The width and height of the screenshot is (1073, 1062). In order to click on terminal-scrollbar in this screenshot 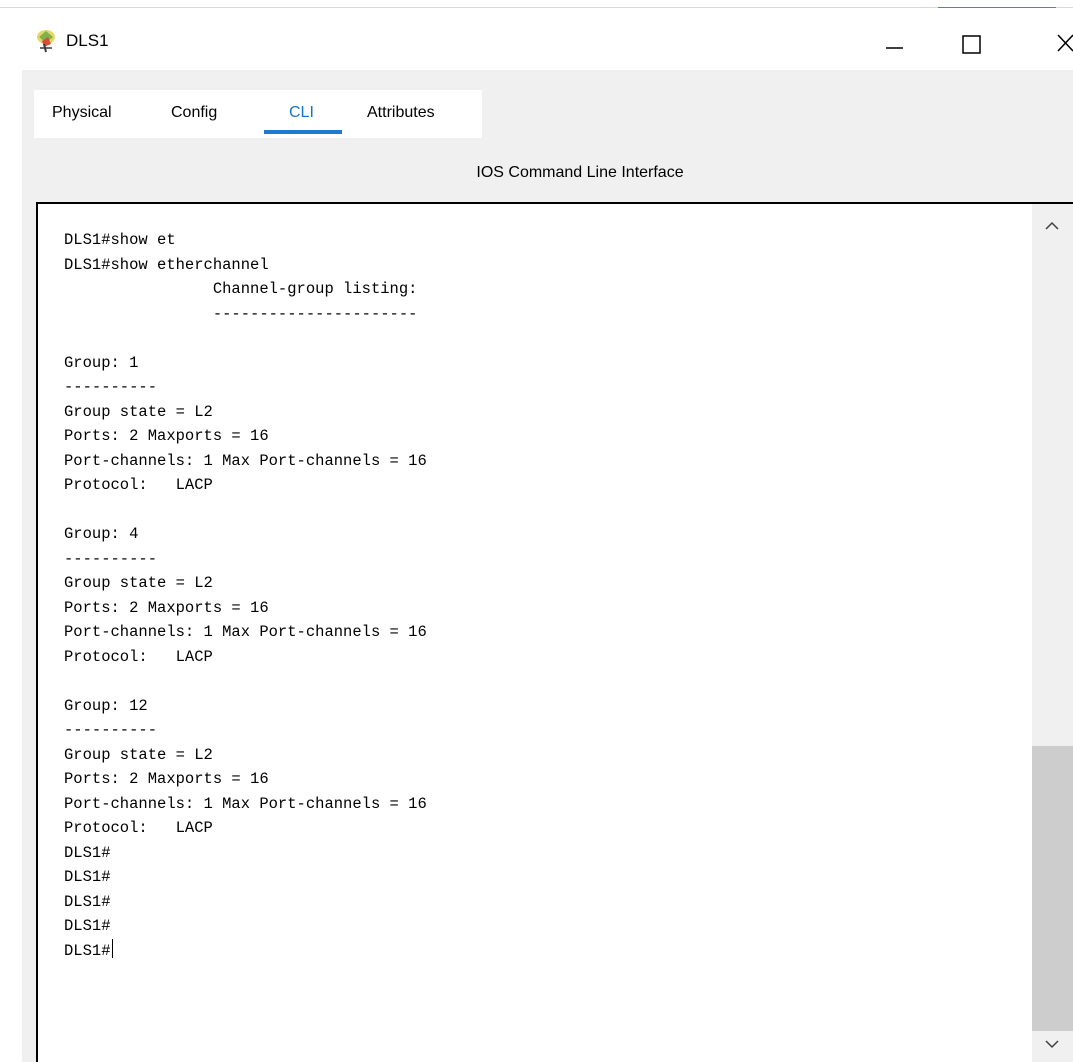, I will do `click(1052, 633)`.